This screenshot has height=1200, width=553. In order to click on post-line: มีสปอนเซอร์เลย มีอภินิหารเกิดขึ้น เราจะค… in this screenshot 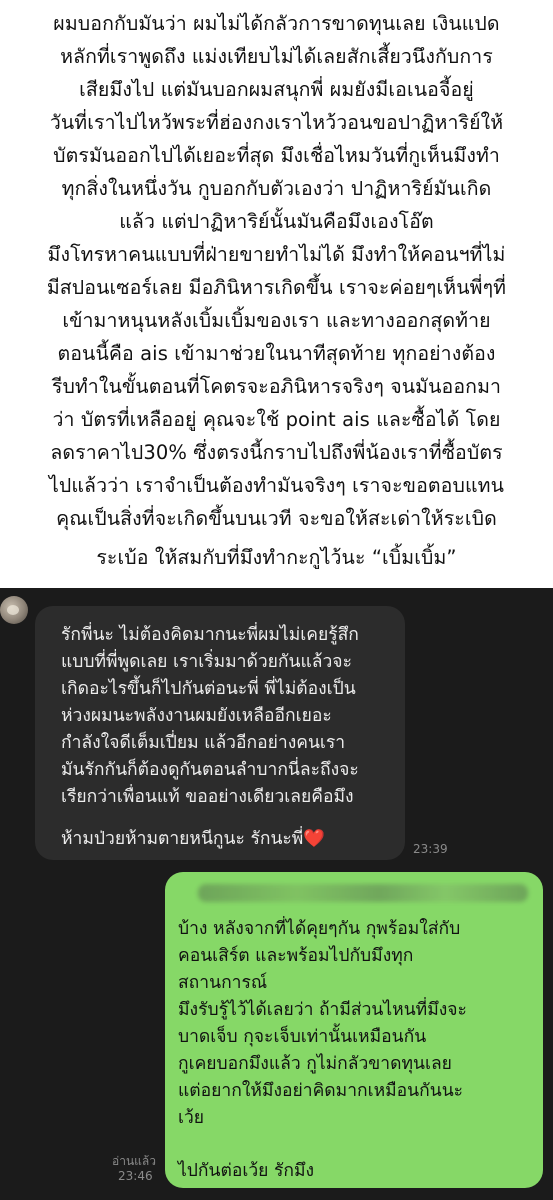, I will do `click(276, 287)`.